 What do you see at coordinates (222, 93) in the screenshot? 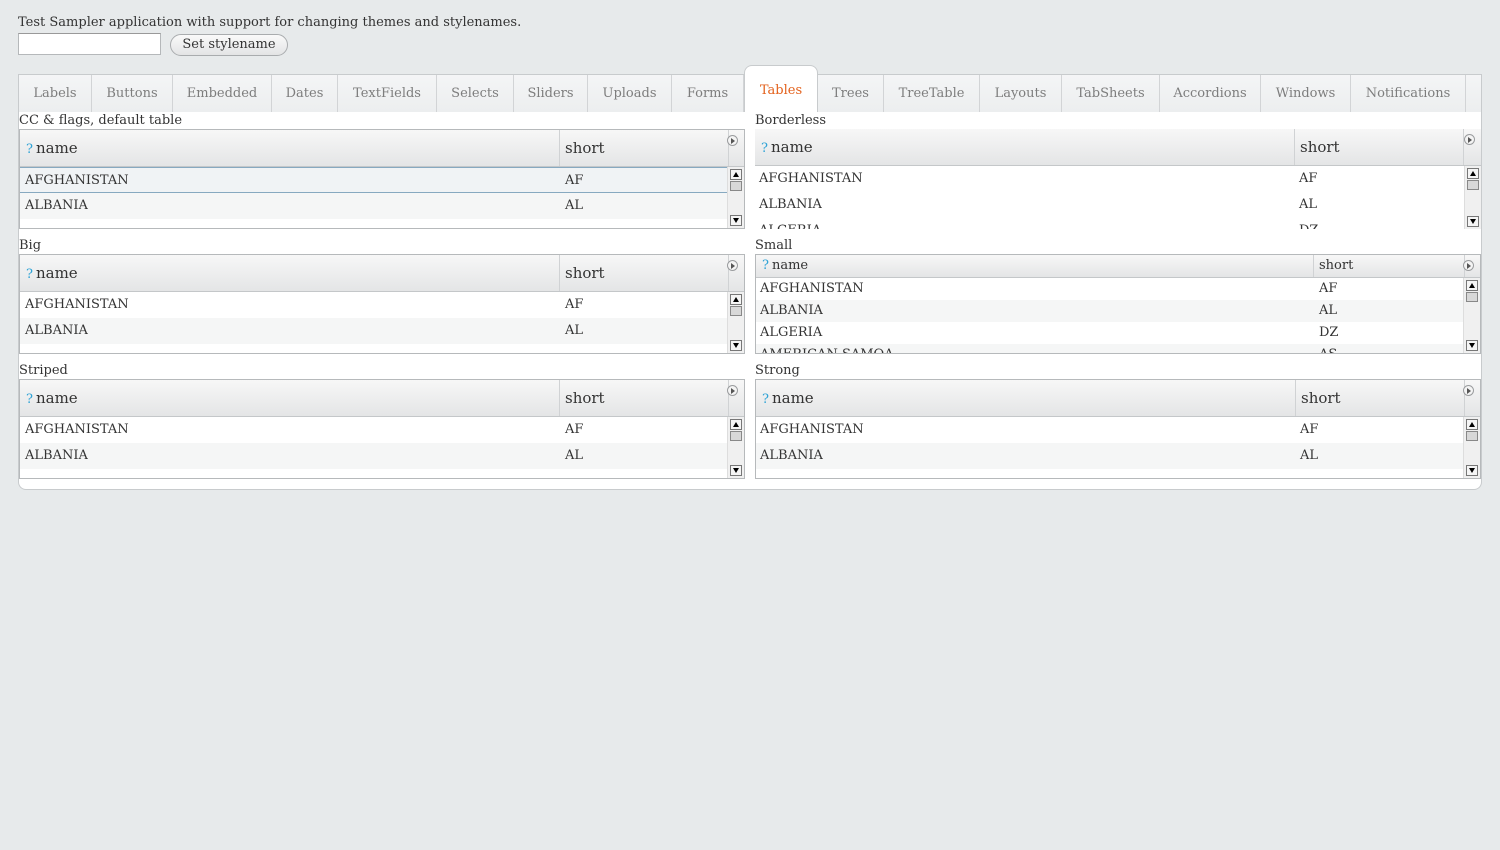
I see `tab-embedded: Embedded` at bounding box center [222, 93].